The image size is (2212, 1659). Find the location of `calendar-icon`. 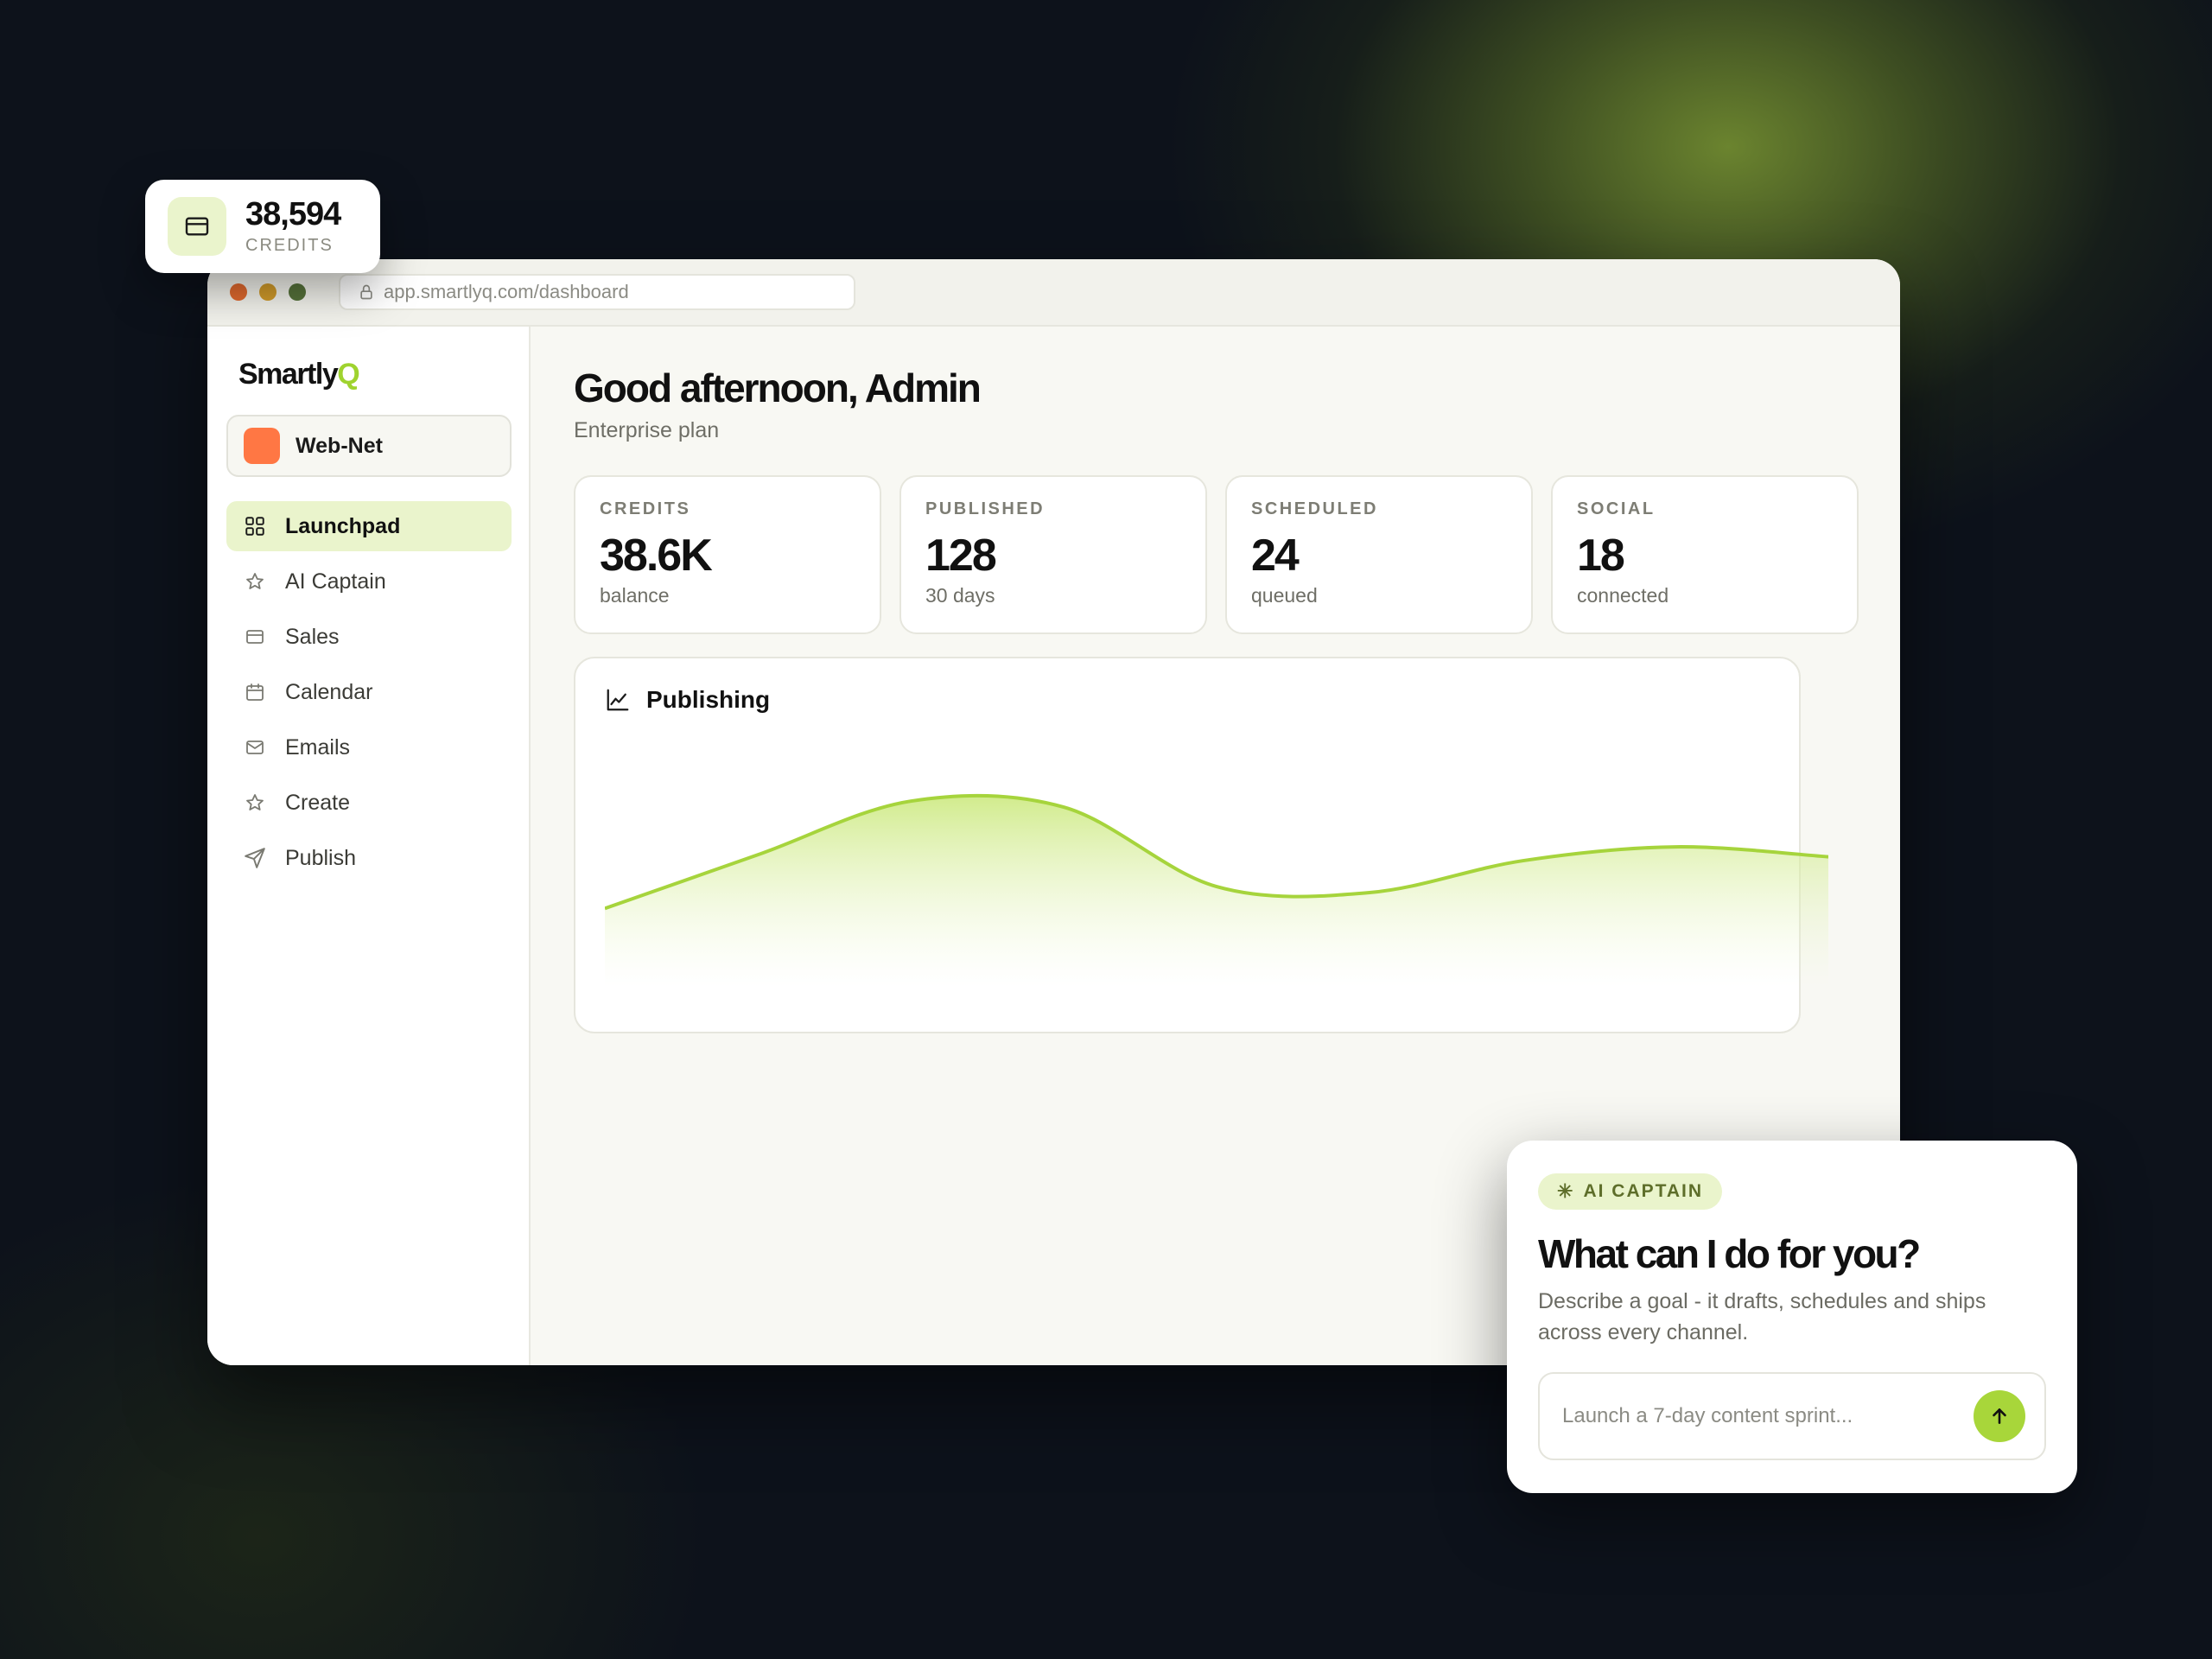

calendar-icon is located at coordinates (255, 692).